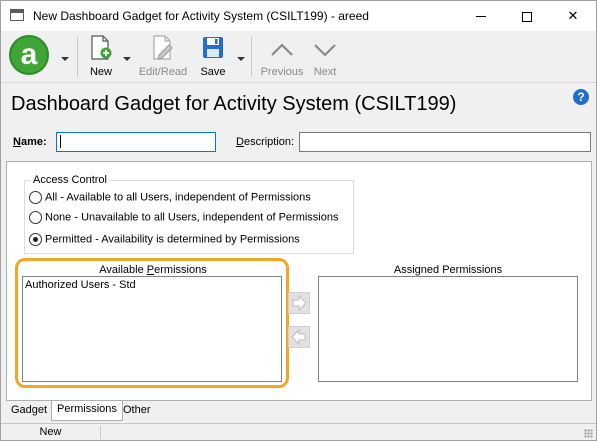 Image resolution: width=597 pixels, height=441 pixels. Describe the element at coordinates (269, 142) in the screenshot. I see `description-label-text: escription:` at that location.